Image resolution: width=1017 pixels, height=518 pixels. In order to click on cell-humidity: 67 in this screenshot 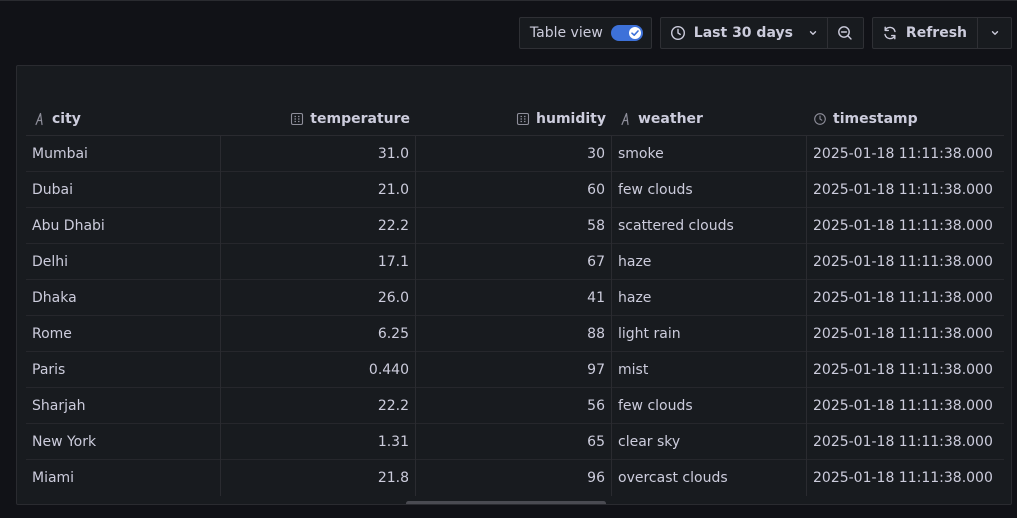, I will do `click(514, 262)`.